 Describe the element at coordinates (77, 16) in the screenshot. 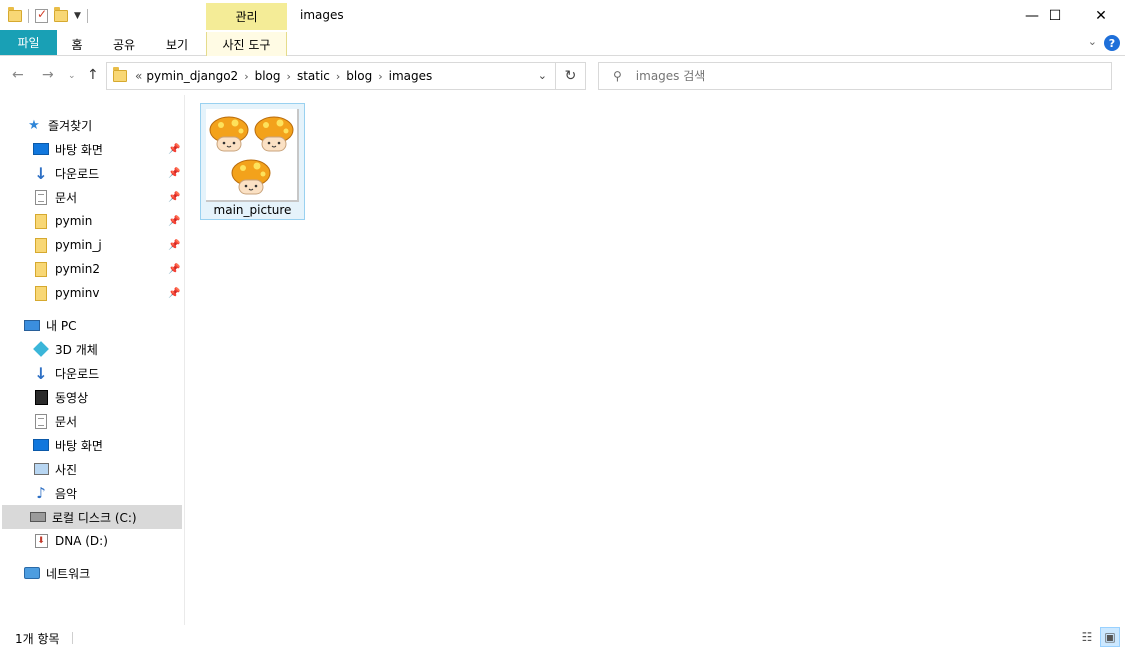

I see `customize-toolbar-icon: ▼` at that location.